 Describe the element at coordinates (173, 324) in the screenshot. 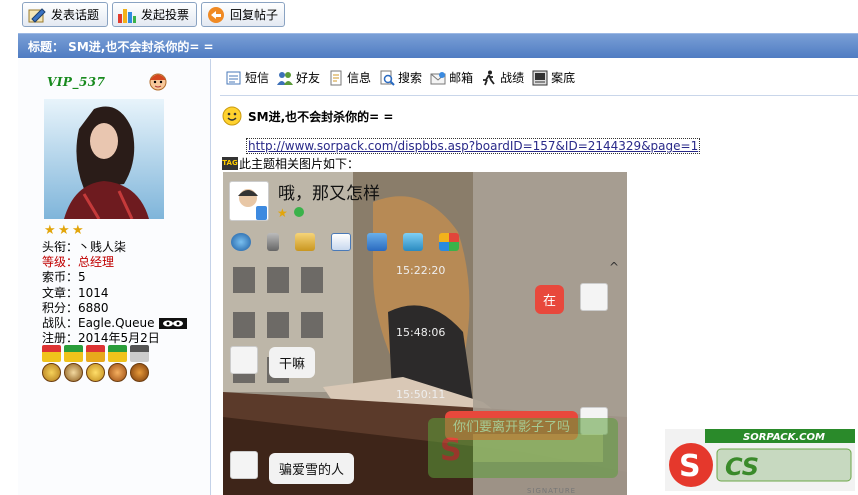

I see `team-logo-icon` at that location.